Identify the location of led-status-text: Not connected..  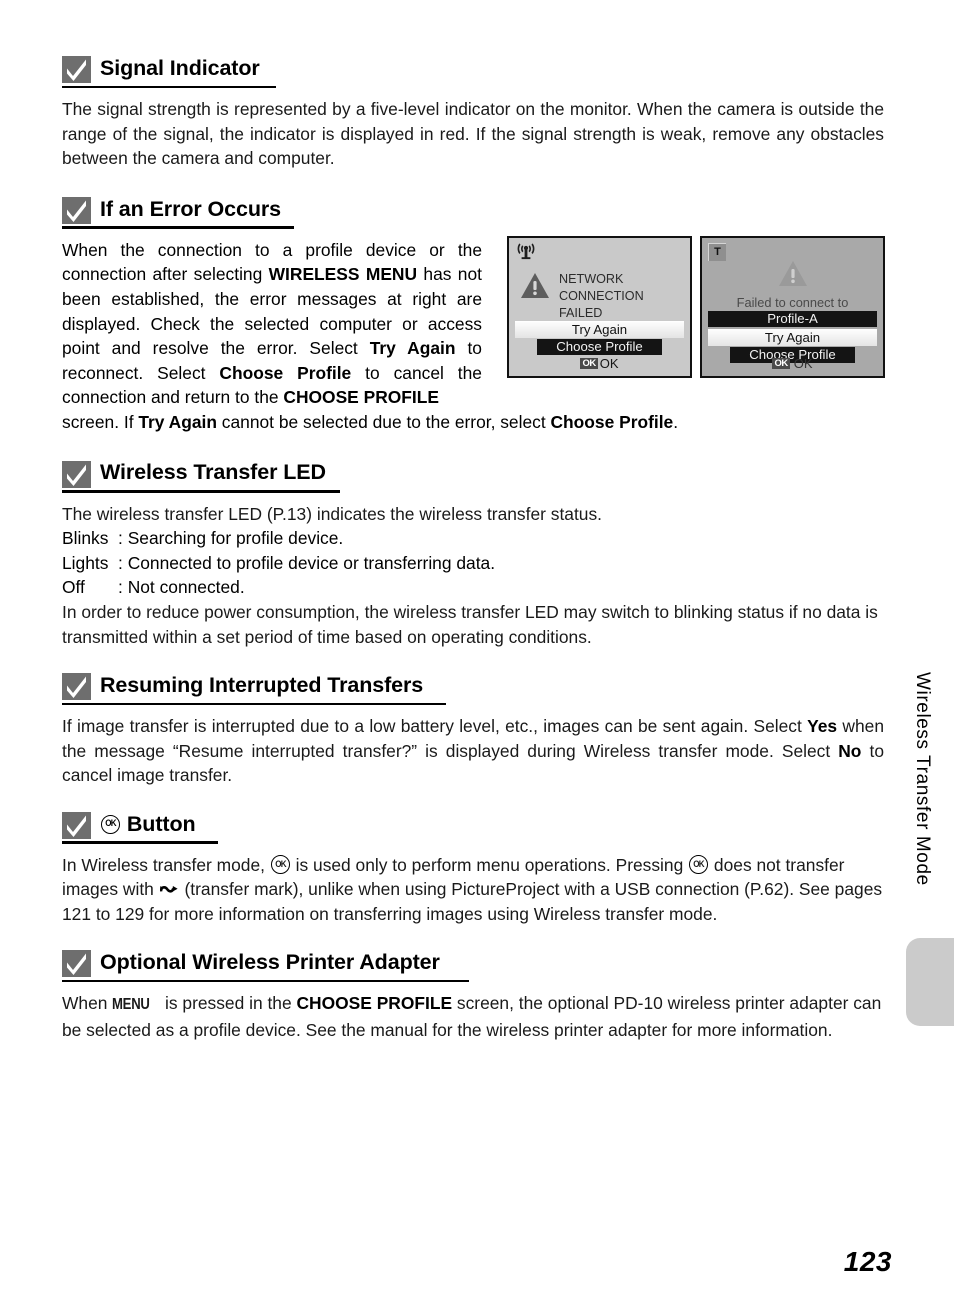
(186, 587).